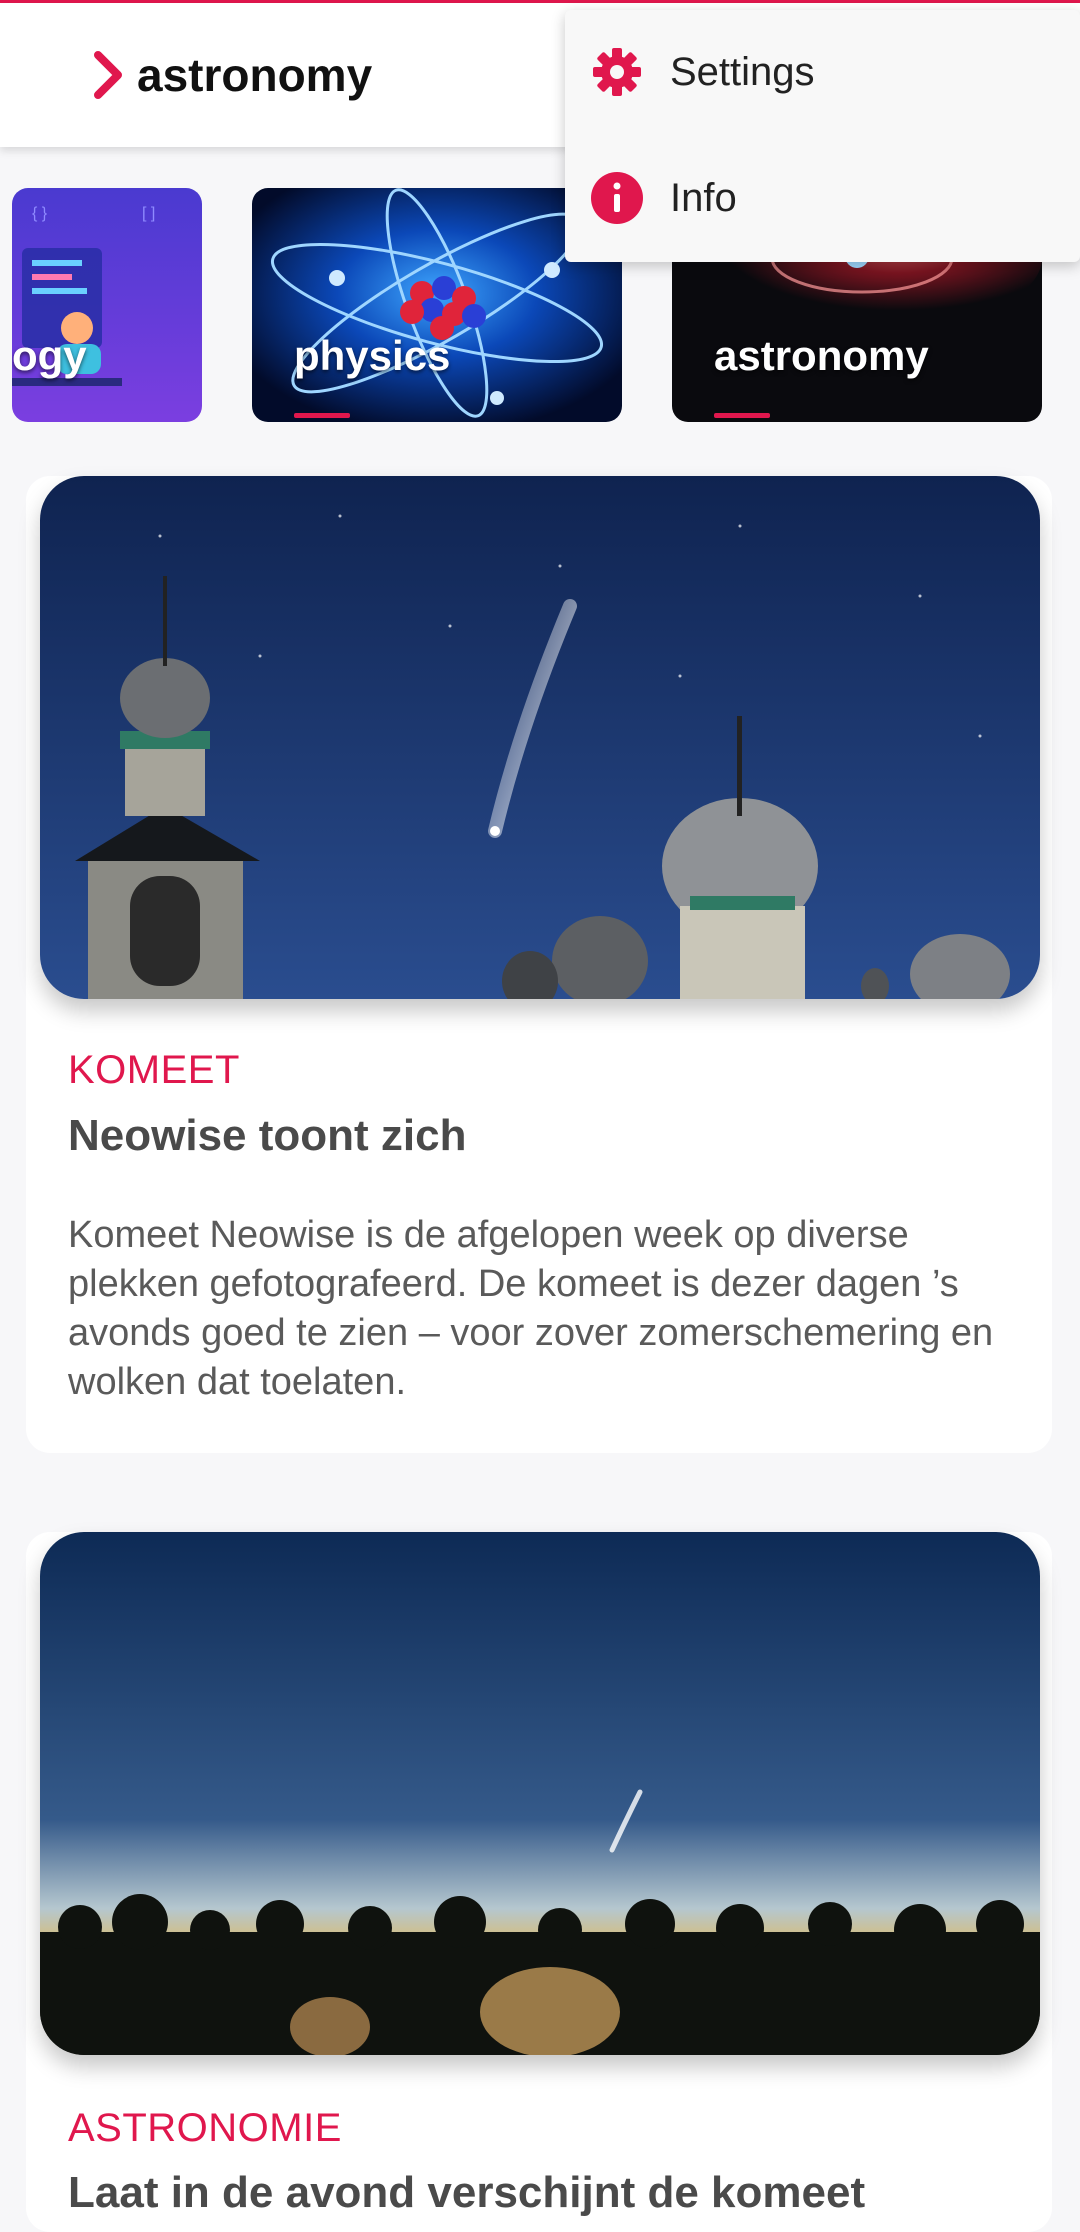  I want to click on info-icon, so click(617, 198).